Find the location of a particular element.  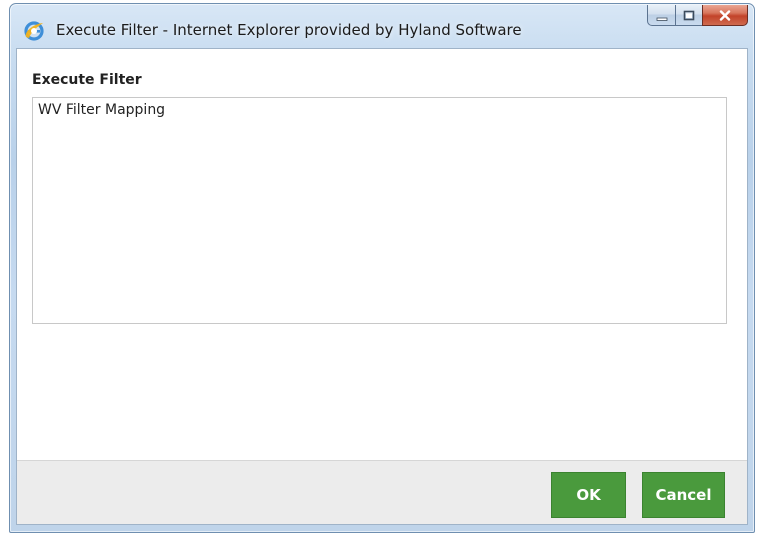

close-button is located at coordinates (725, 15).